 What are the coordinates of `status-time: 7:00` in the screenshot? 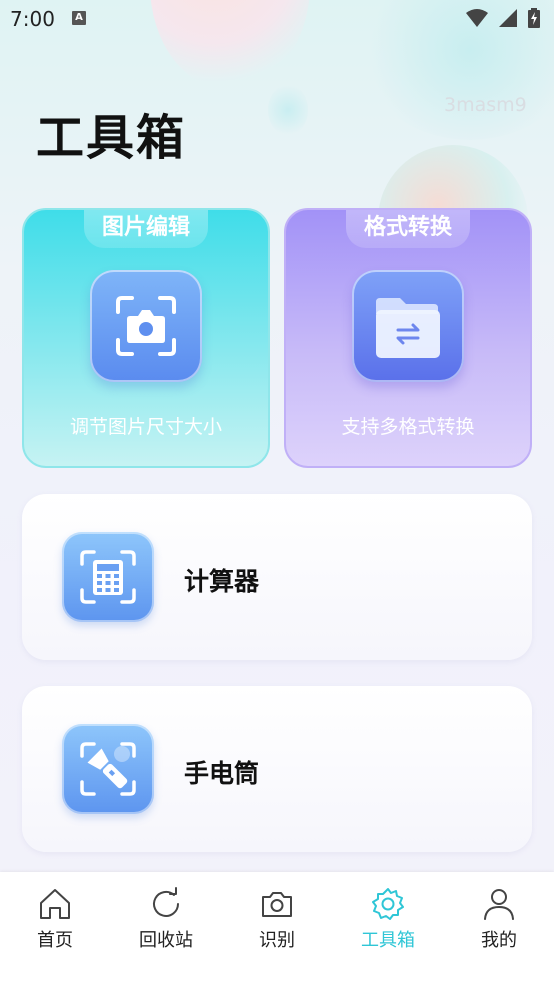 It's located at (32, 19).